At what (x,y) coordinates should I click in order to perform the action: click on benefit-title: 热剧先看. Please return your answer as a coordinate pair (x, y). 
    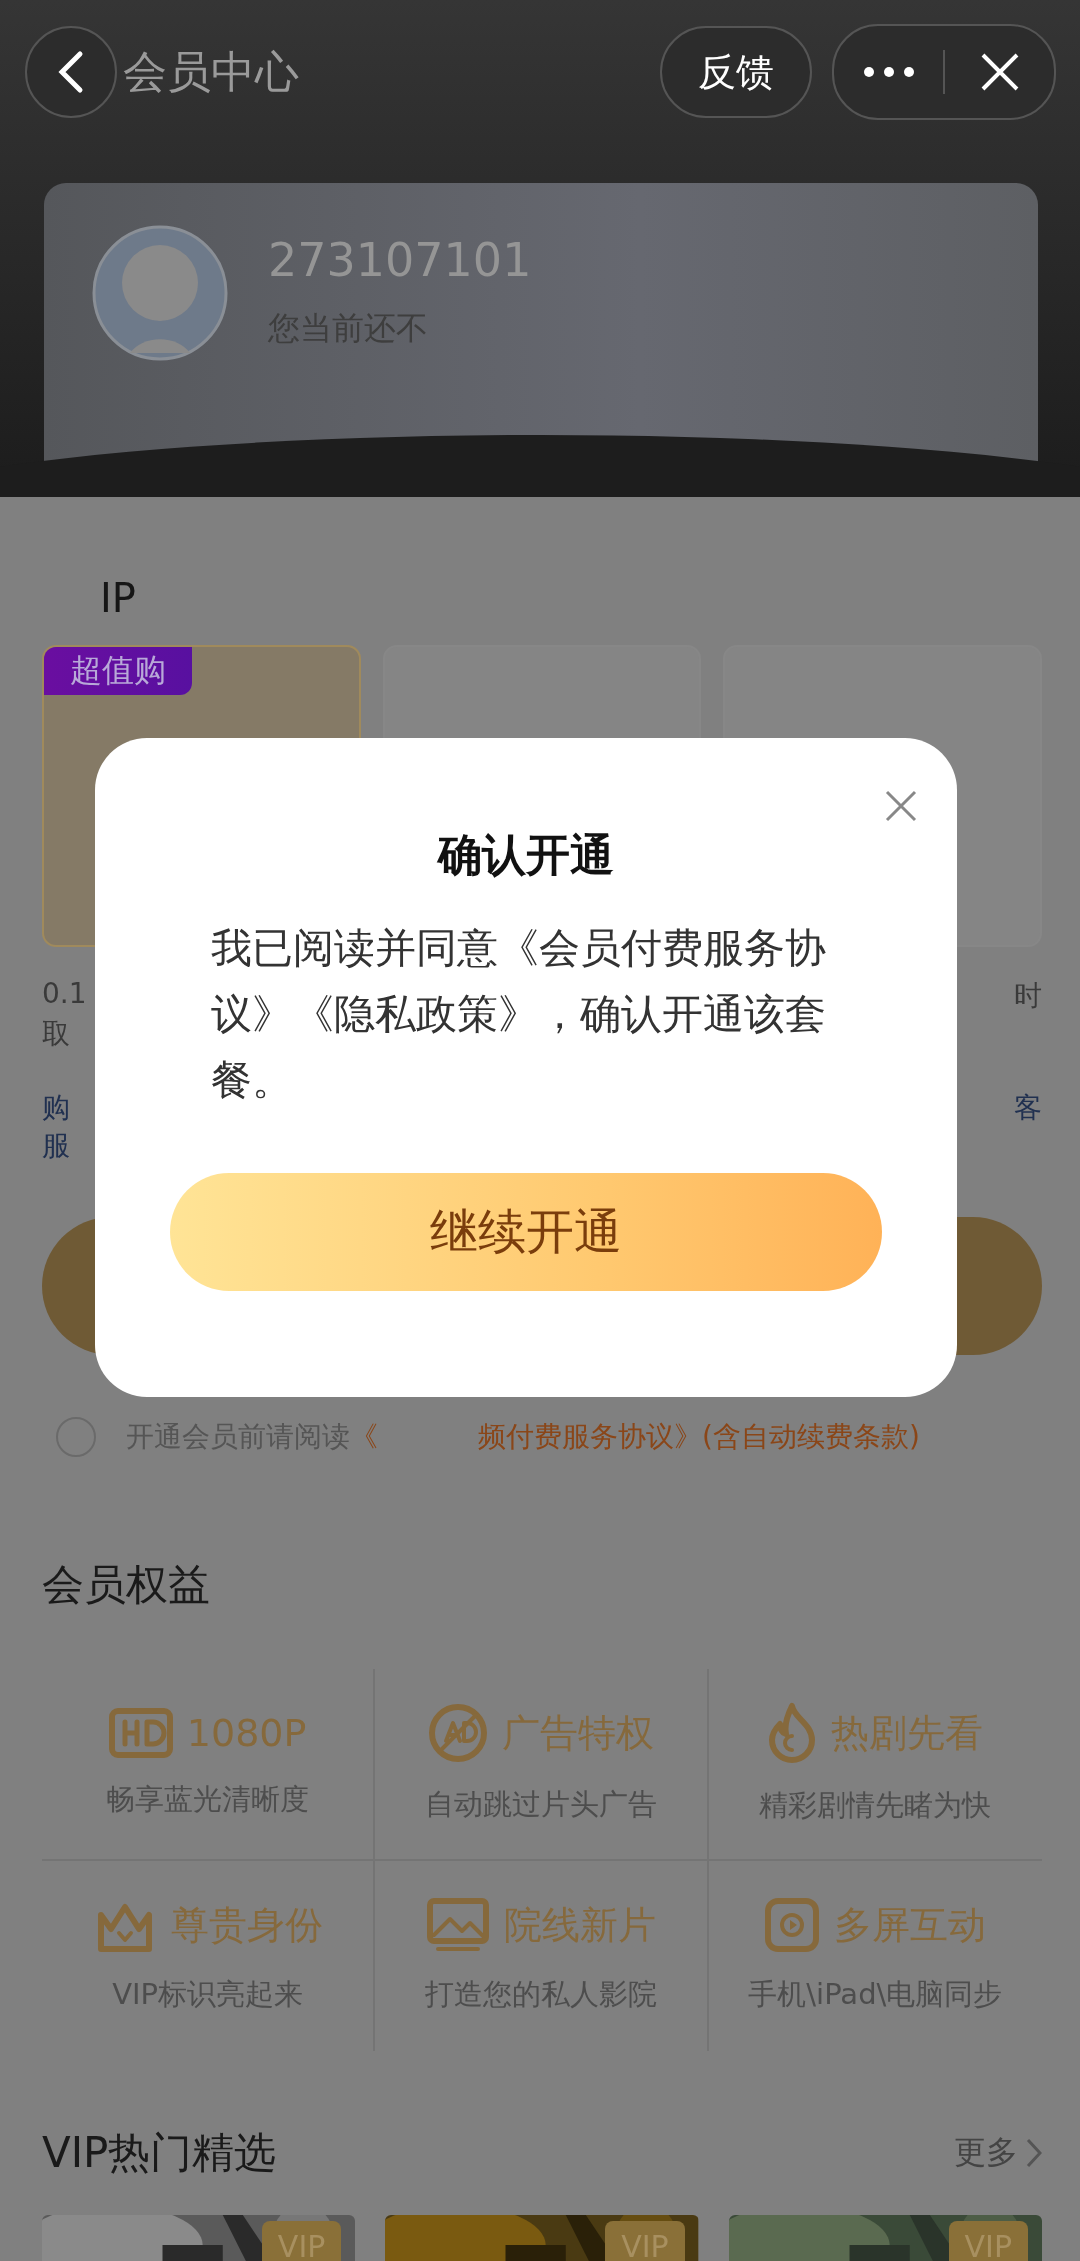
    Looking at the image, I should click on (907, 1733).